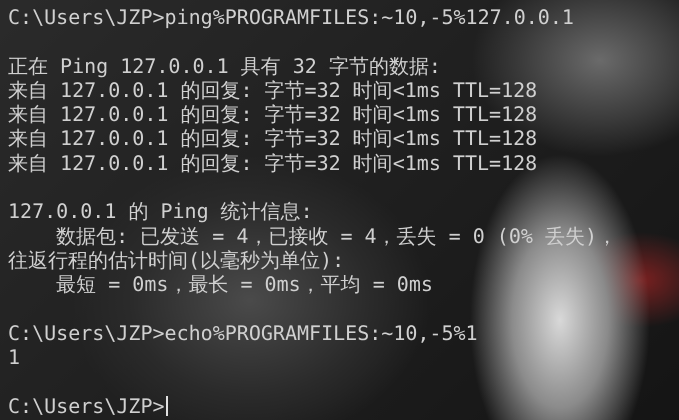 The width and height of the screenshot is (679, 420). Describe the element at coordinates (160, 211) in the screenshot. I see `terminal-line: 127.0.0.1 的 Ping 统计信息:` at that location.